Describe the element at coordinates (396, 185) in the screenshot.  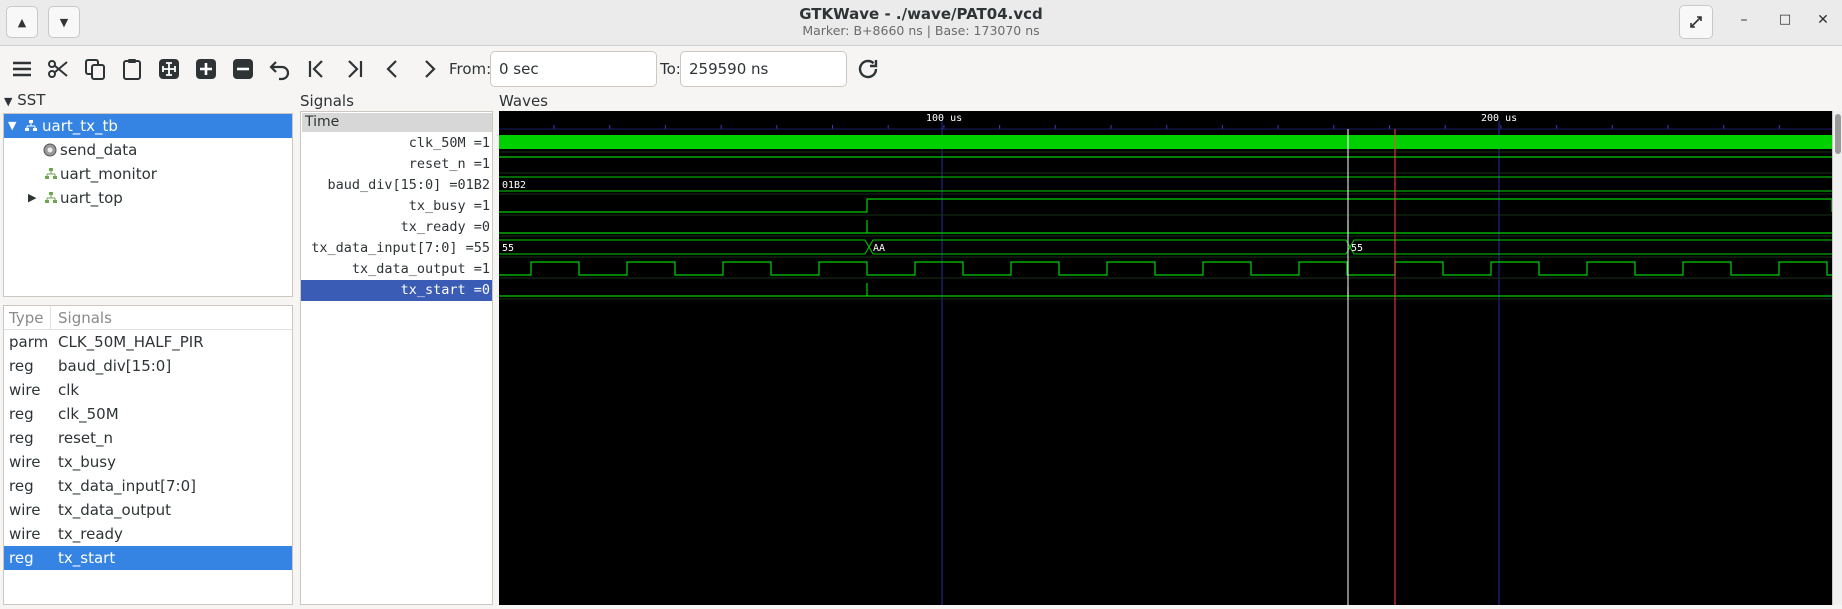
I see `signal-name-row: baud_div[15:0] =01B2` at that location.